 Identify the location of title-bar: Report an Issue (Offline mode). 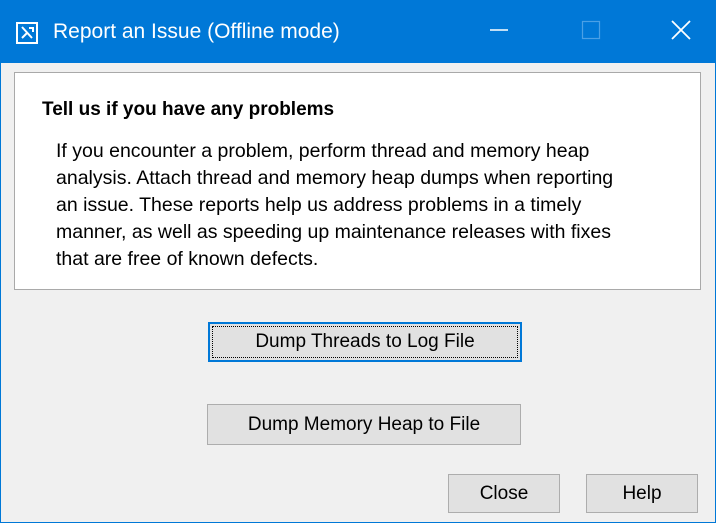
(358, 32).